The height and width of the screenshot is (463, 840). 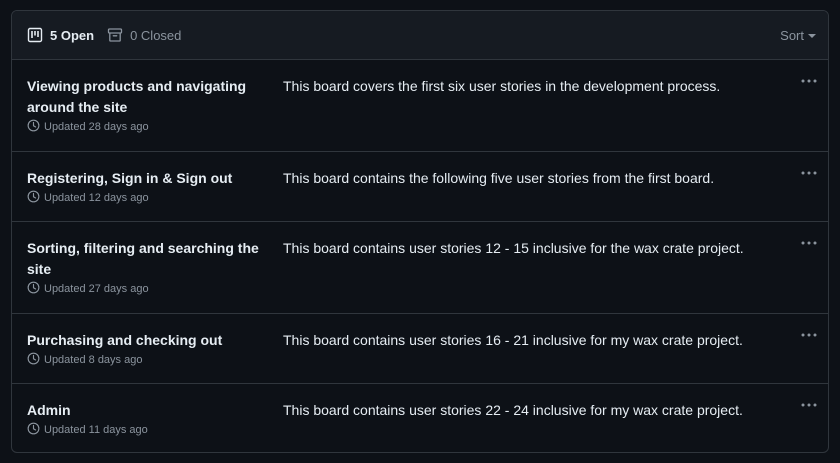 What do you see at coordinates (93, 360) in the screenshot?
I see `project-updated-text: Updated 8 days ago` at bounding box center [93, 360].